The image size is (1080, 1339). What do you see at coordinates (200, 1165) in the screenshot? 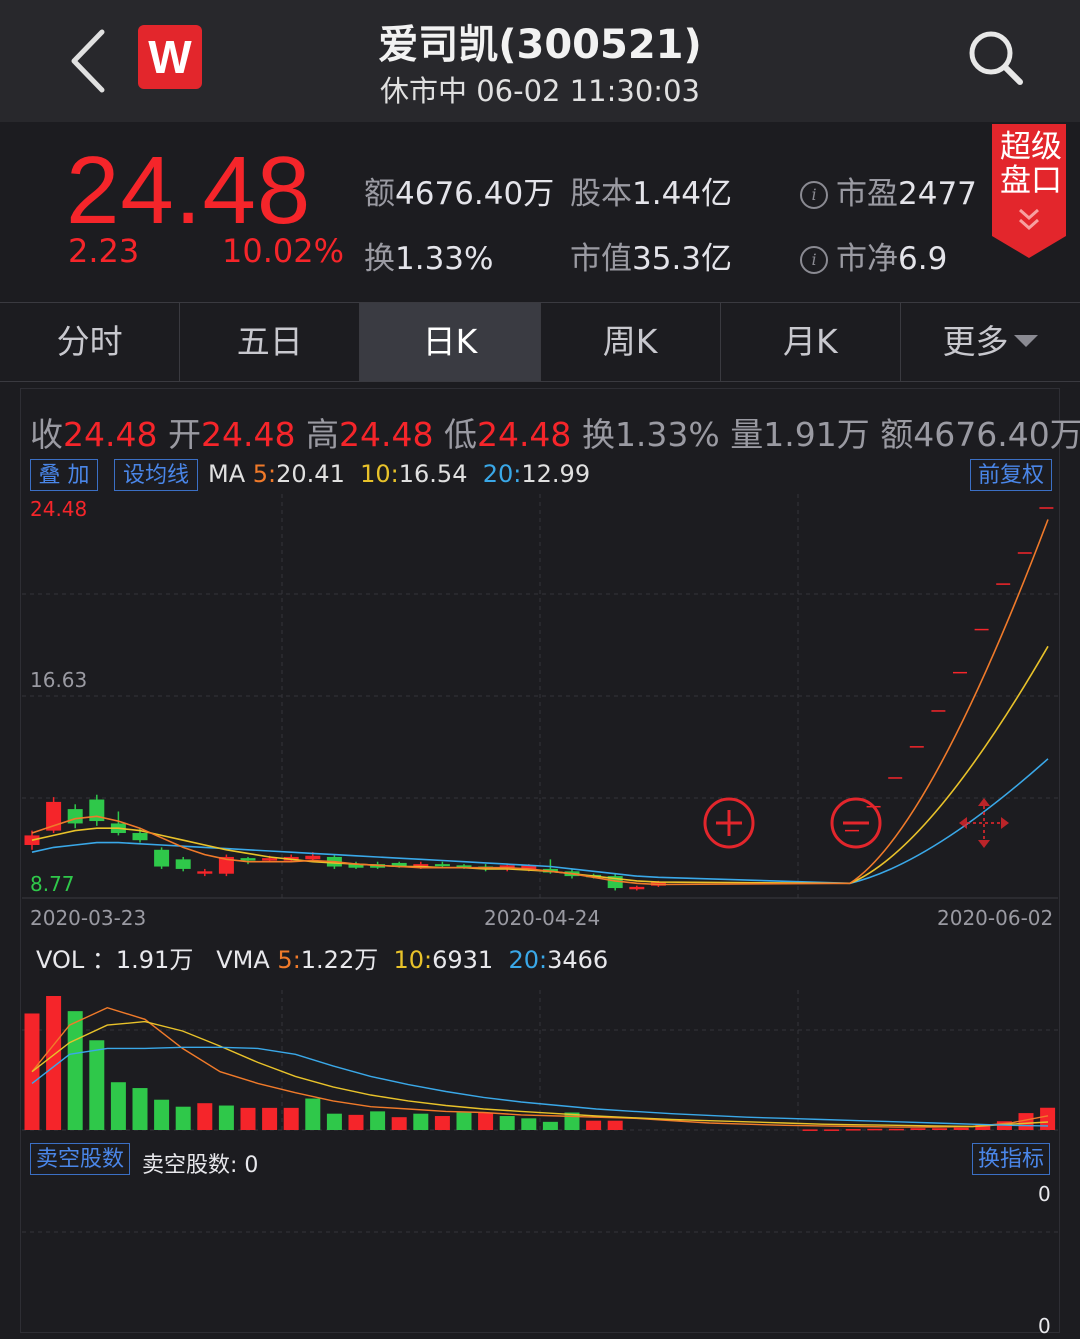
I see `short-shares-text: 卖空股数: 0` at bounding box center [200, 1165].